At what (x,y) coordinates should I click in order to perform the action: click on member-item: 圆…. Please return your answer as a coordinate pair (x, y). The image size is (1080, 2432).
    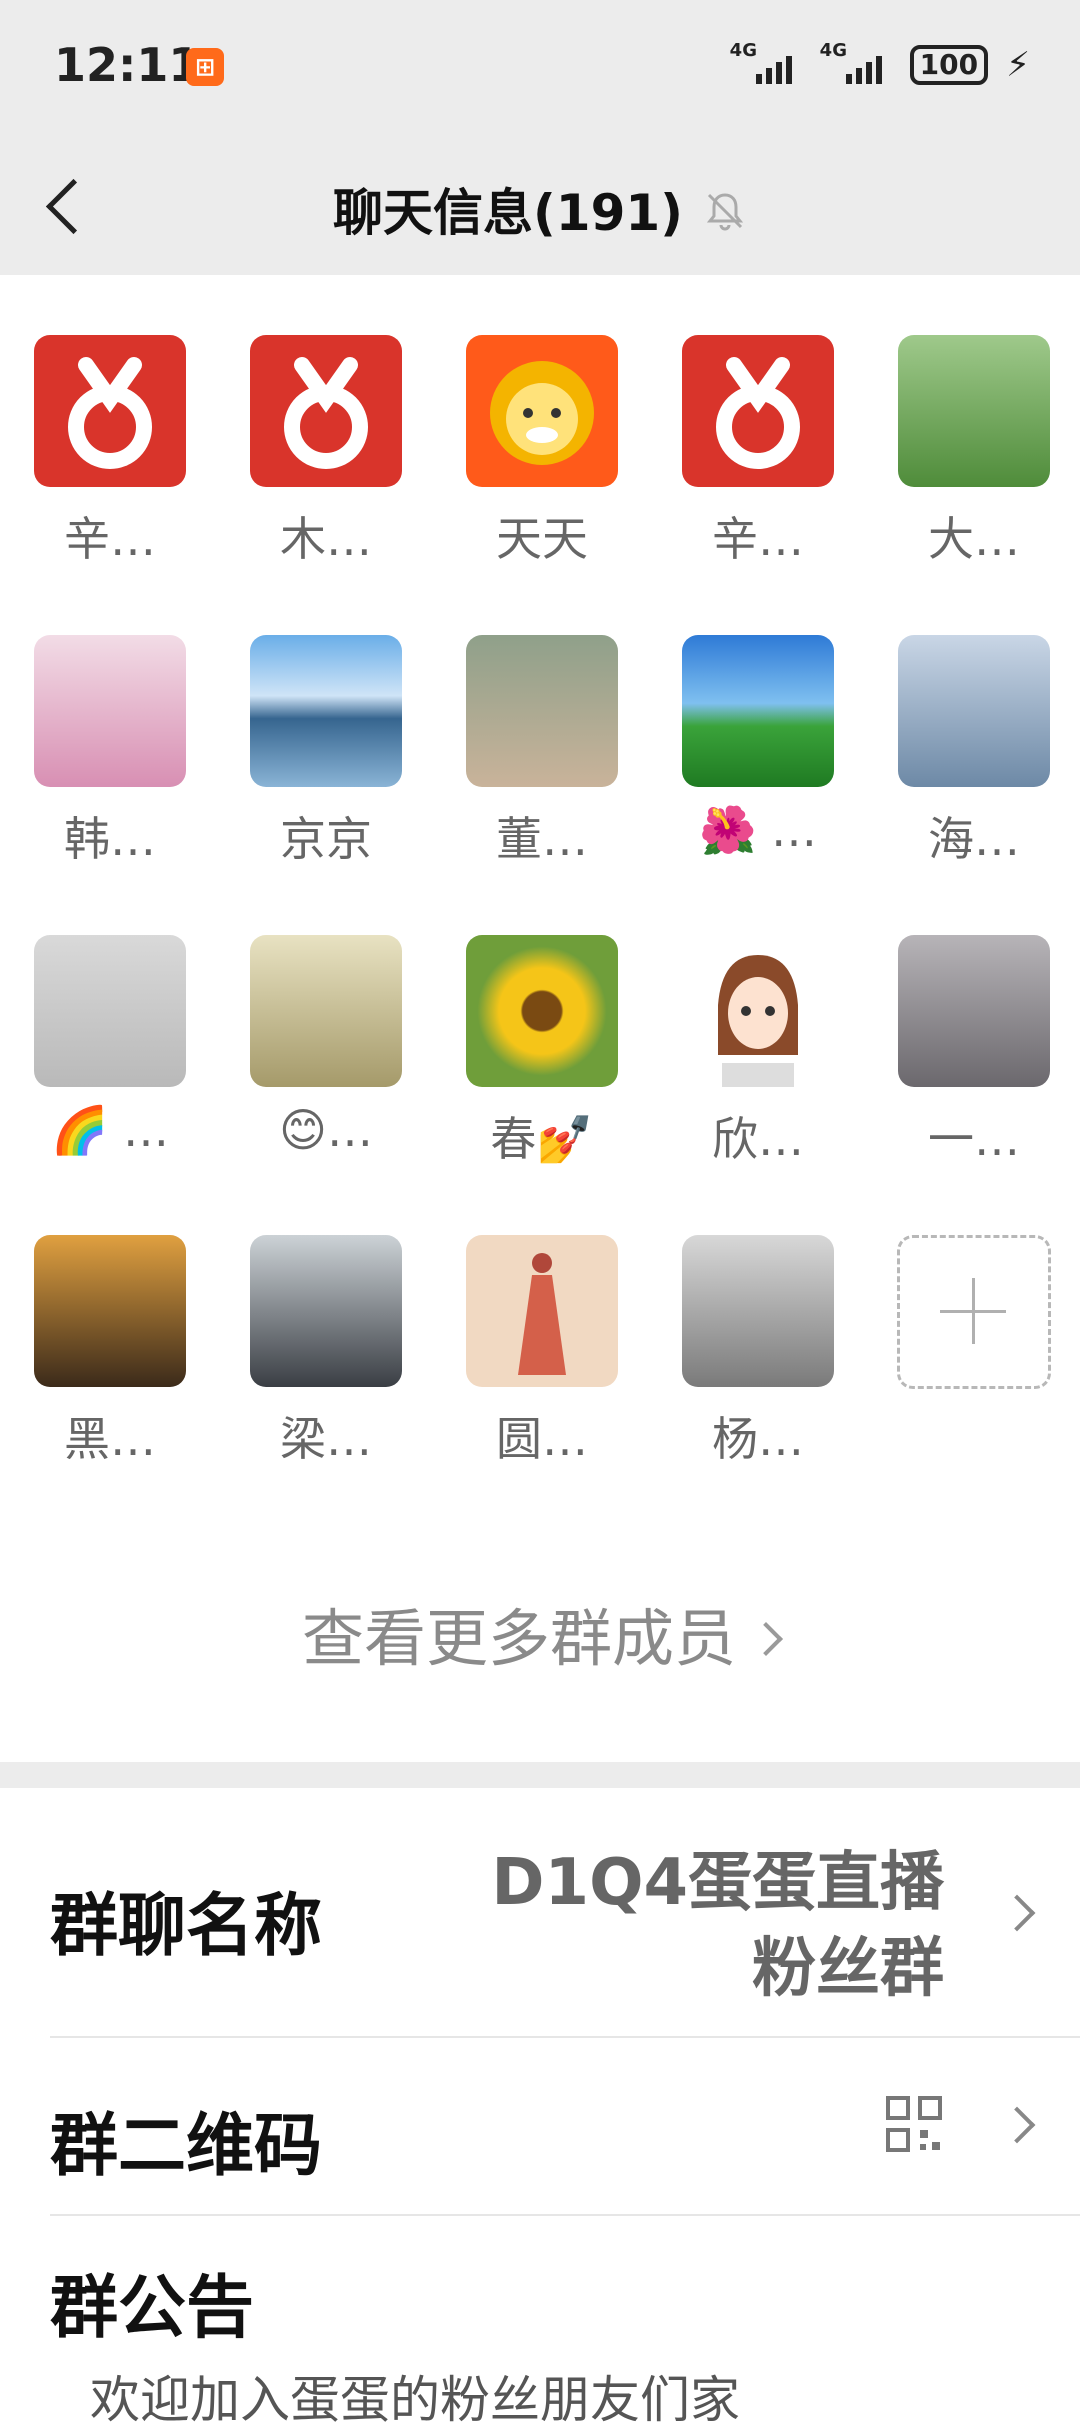
    Looking at the image, I should click on (542, 1352).